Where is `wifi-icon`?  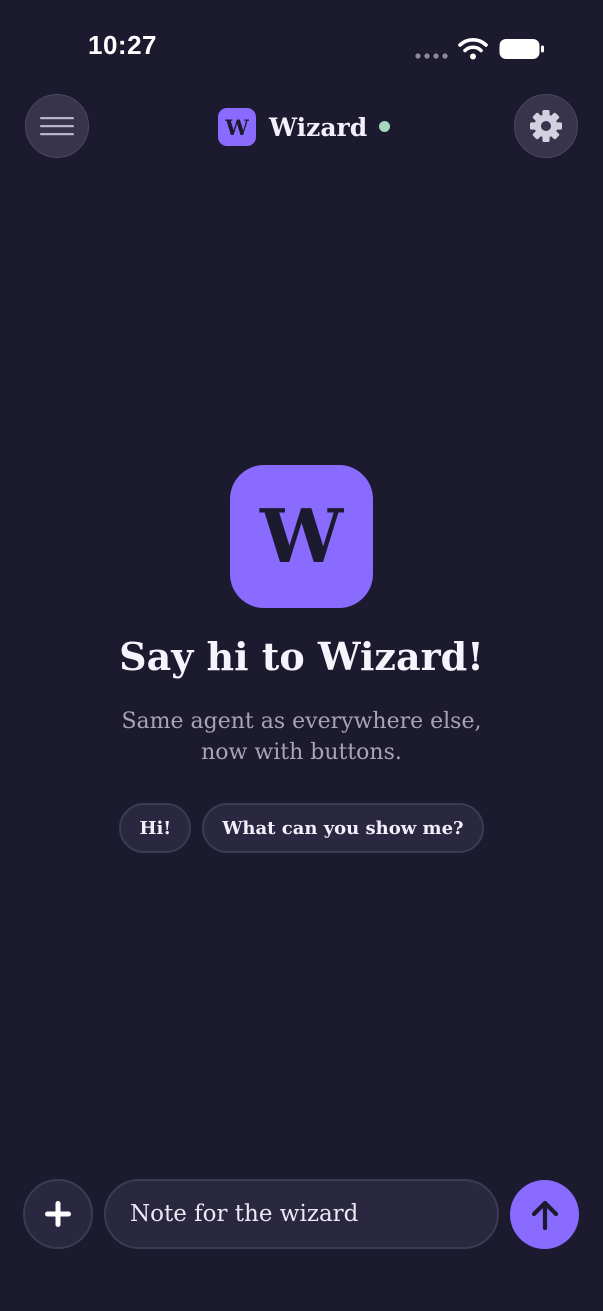
wifi-icon is located at coordinates (473, 49).